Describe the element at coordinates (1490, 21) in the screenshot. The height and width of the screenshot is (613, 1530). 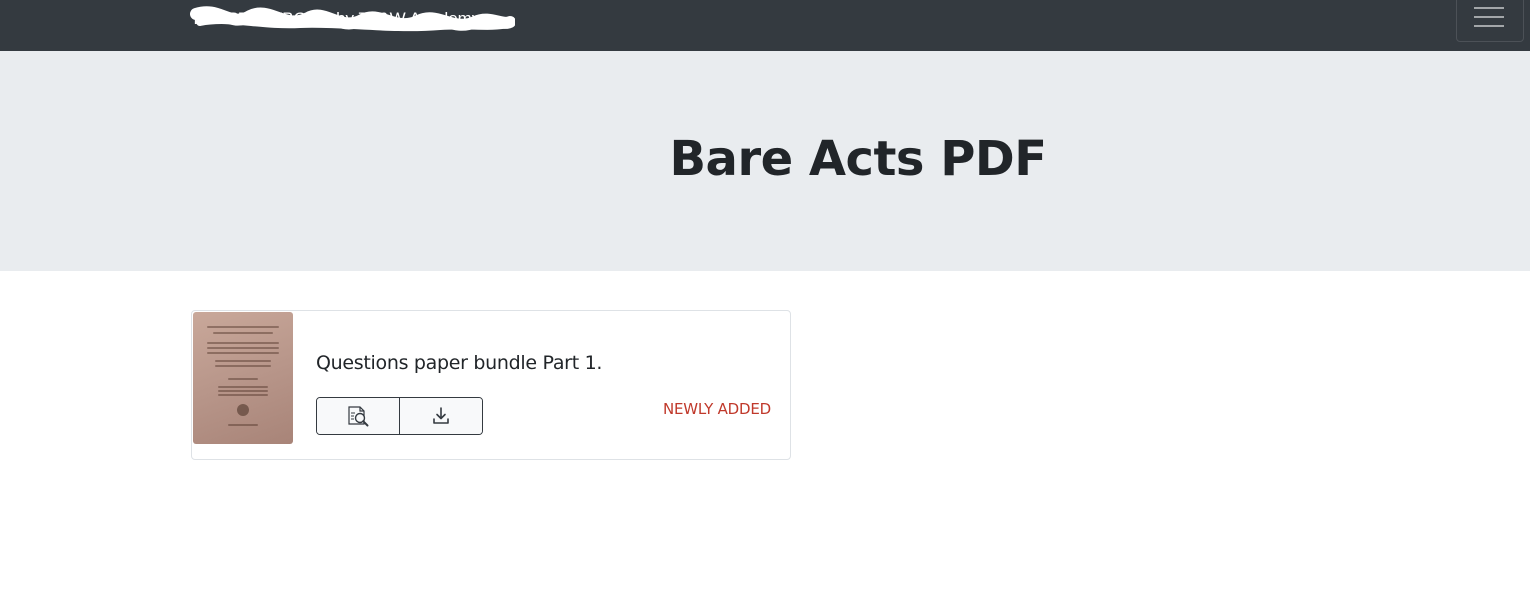
I see `navbar-toggle-button` at that location.